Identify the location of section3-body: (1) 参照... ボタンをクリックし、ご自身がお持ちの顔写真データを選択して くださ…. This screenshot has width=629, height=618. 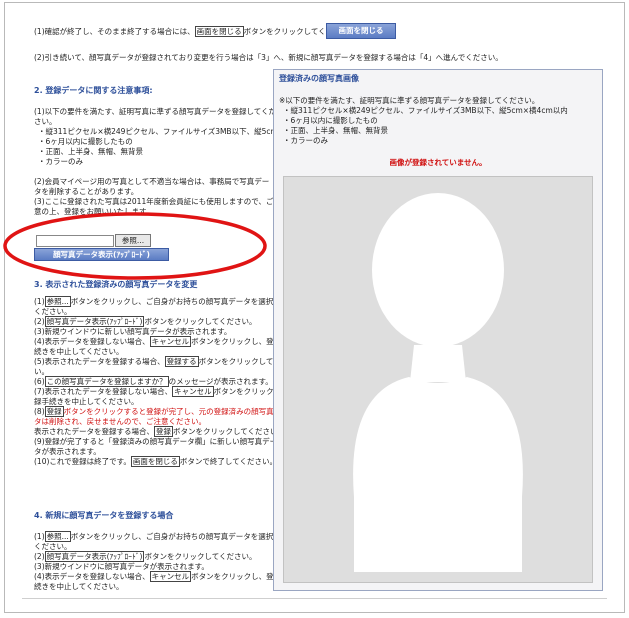
(165, 381).